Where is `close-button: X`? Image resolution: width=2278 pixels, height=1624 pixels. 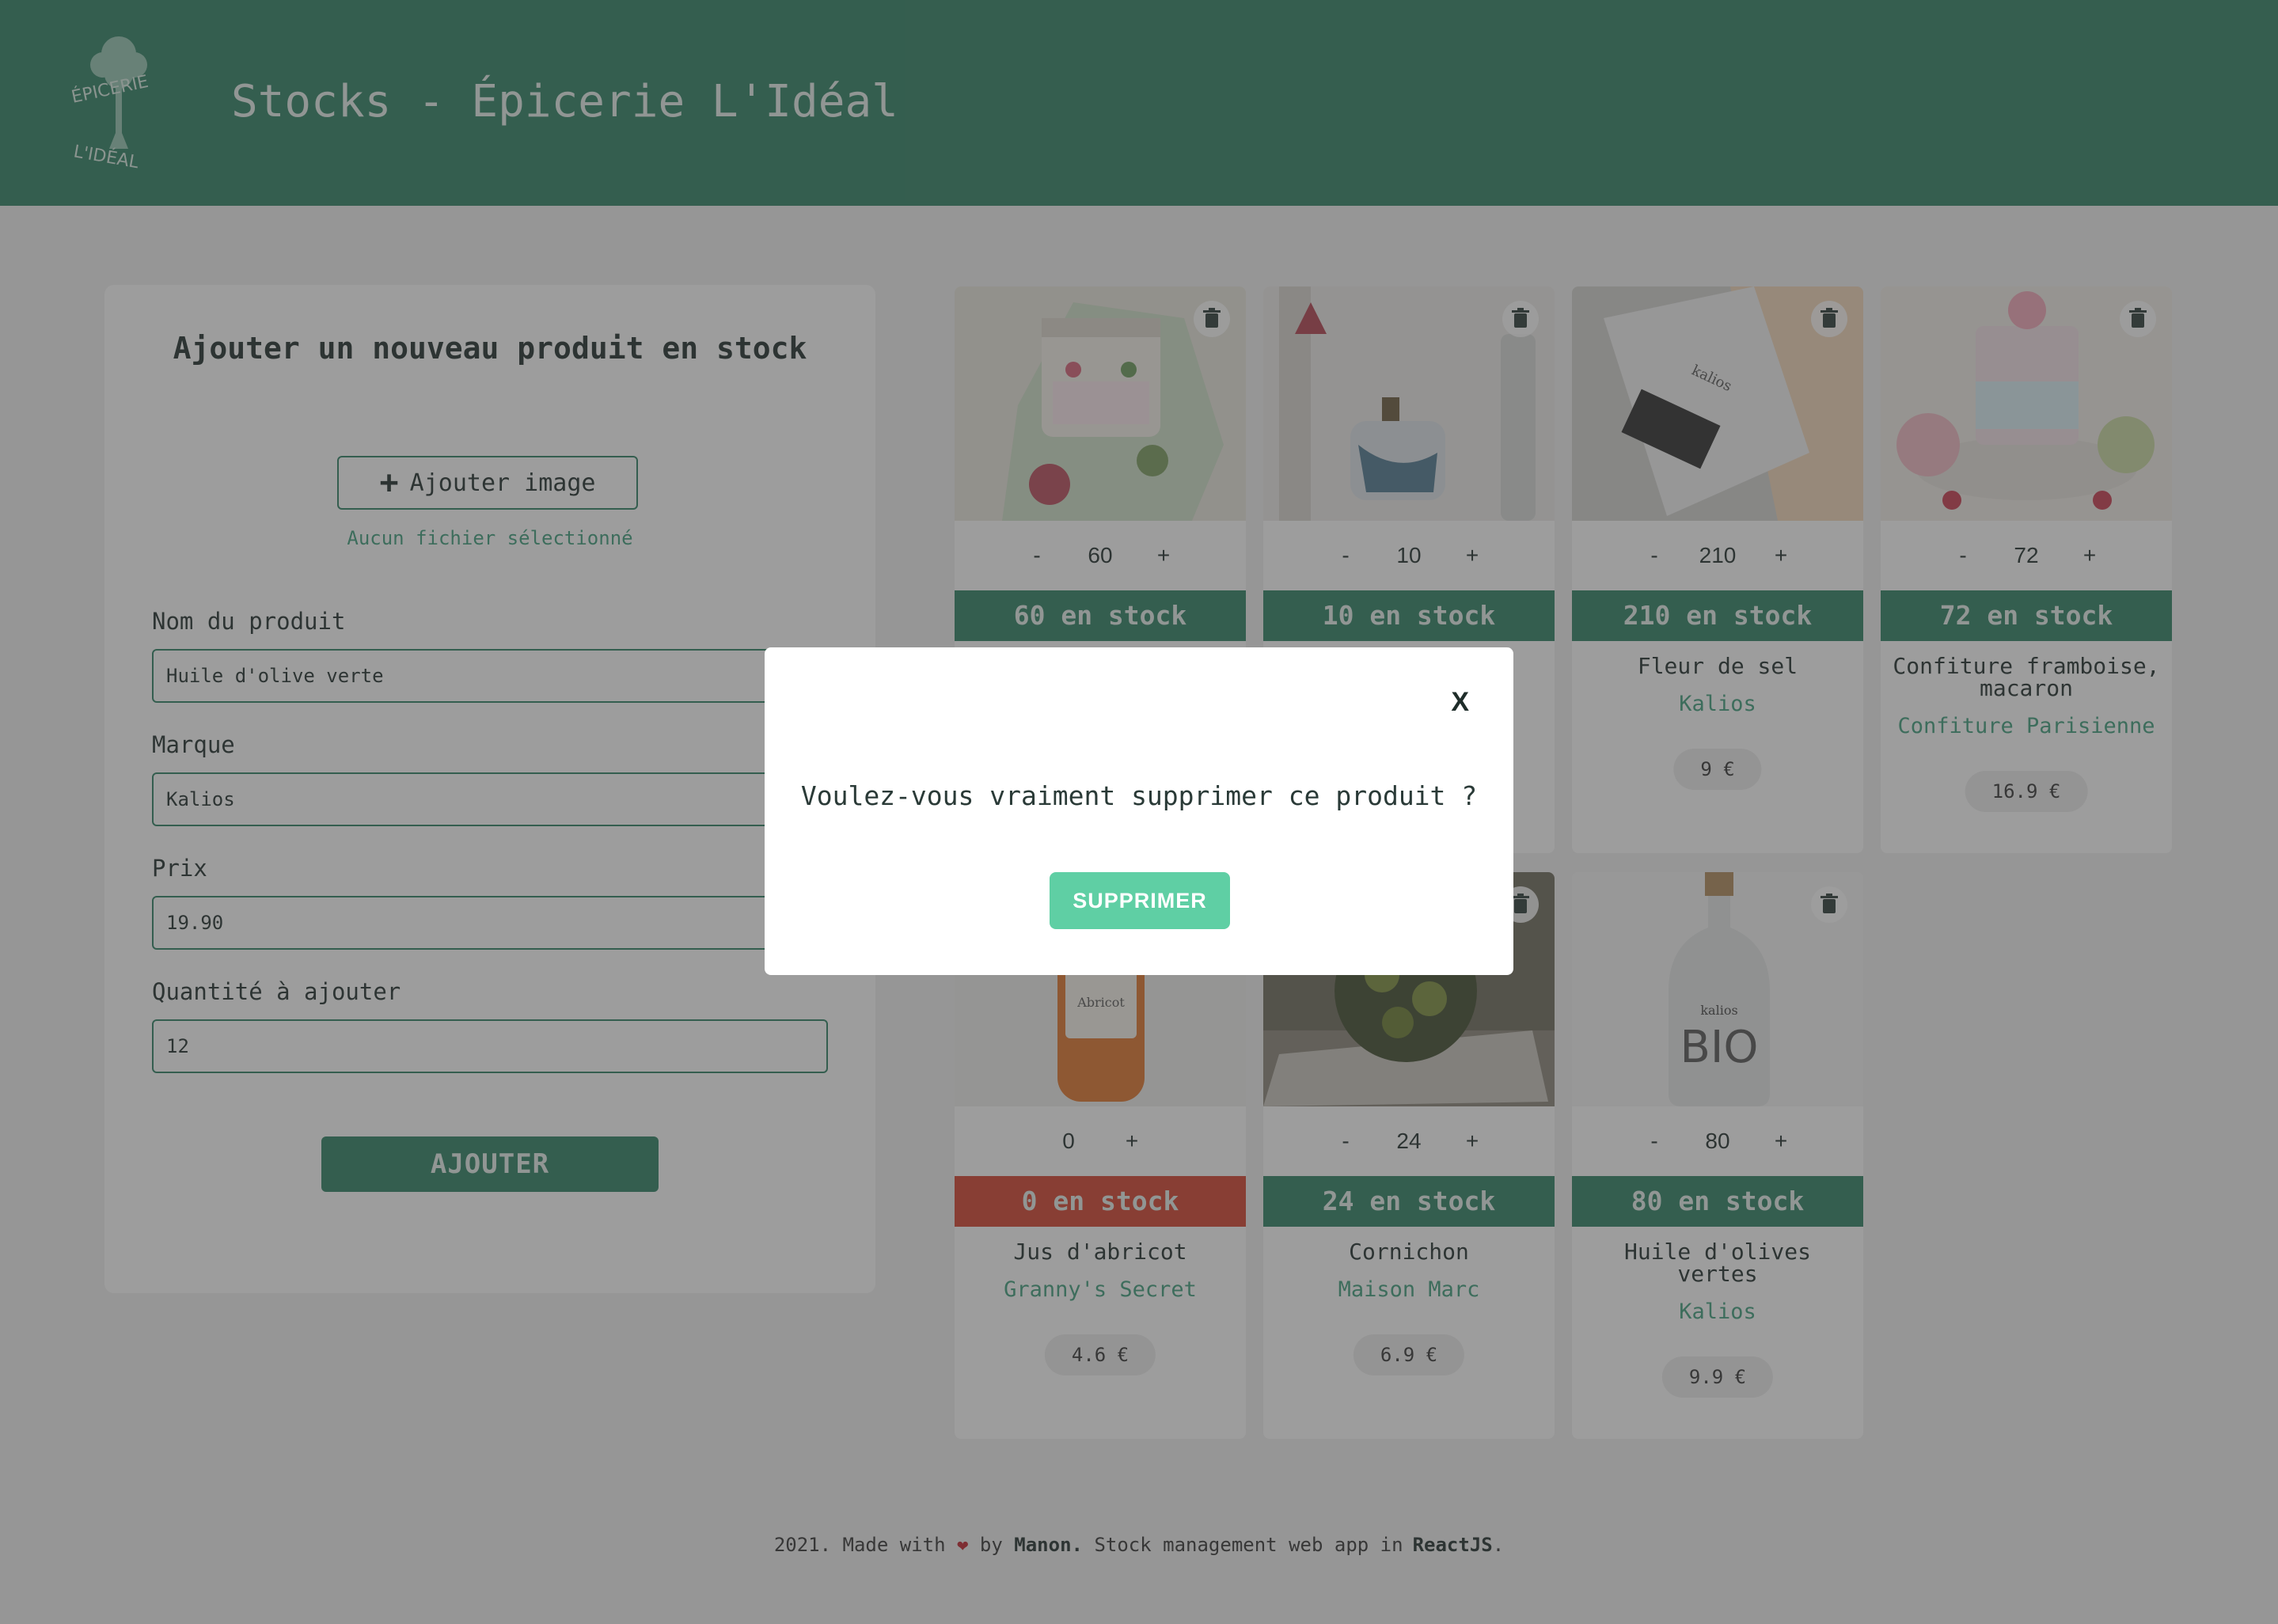
close-button: X is located at coordinates (1460, 702).